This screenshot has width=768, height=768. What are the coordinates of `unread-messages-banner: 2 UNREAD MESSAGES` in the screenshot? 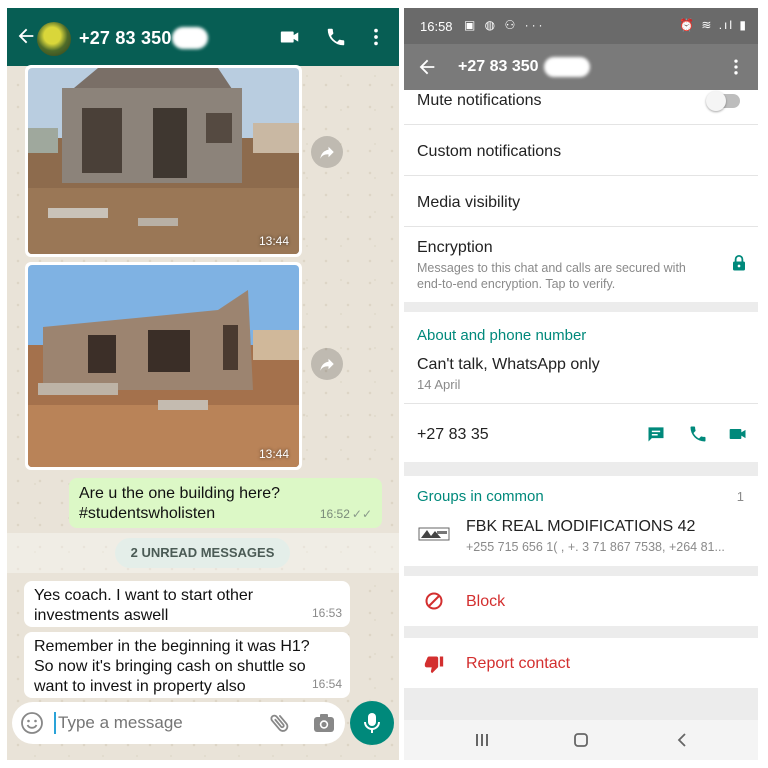 It's located at (202, 553).